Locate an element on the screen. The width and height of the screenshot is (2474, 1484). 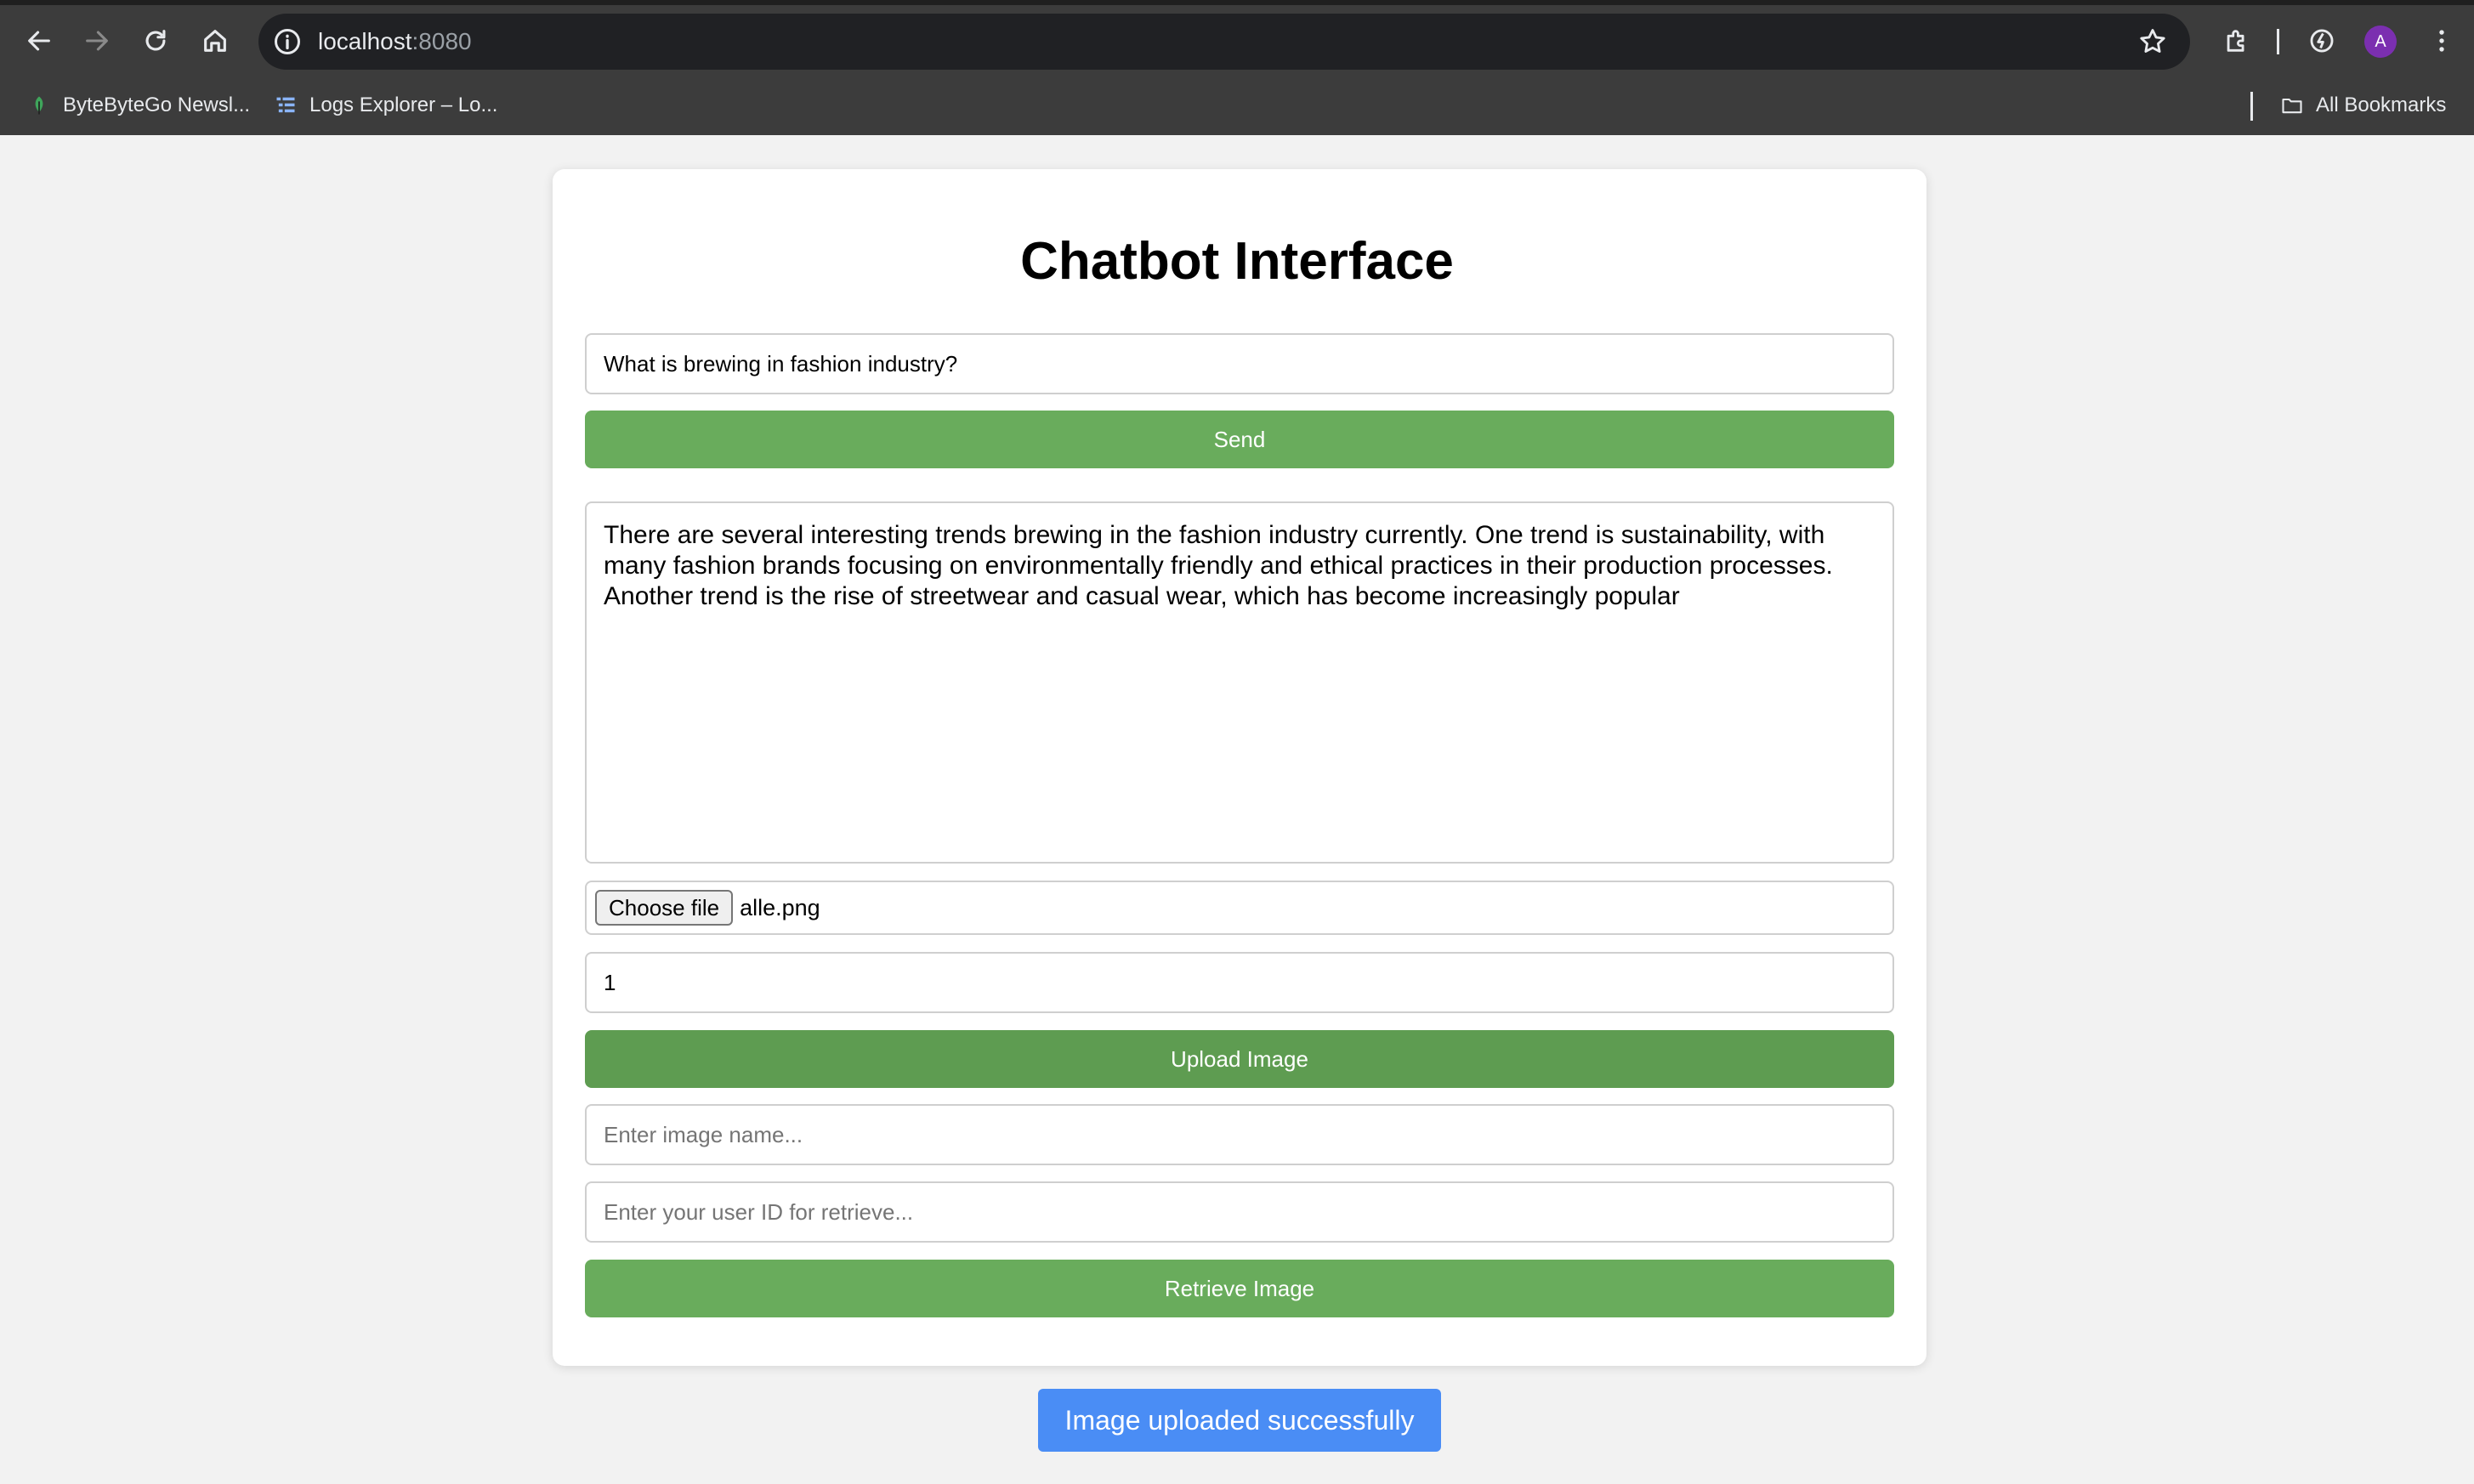
home-icon is located at coordinates (215, 41).